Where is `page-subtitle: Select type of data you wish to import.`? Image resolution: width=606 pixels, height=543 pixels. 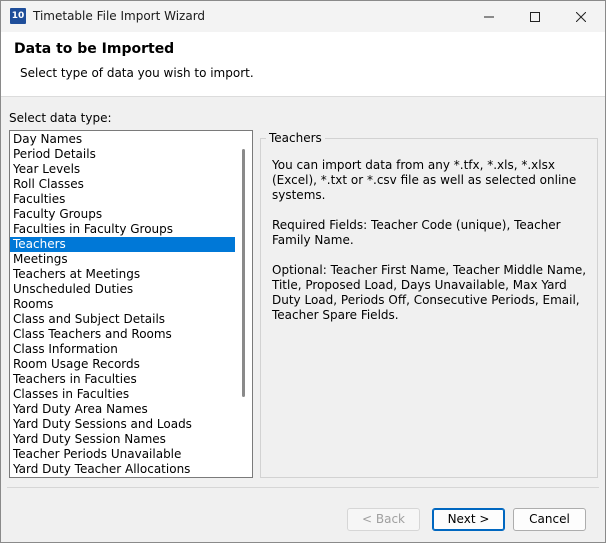
page-subtitle: Select type of data you wish to import. is located at coordinates (137, 73).